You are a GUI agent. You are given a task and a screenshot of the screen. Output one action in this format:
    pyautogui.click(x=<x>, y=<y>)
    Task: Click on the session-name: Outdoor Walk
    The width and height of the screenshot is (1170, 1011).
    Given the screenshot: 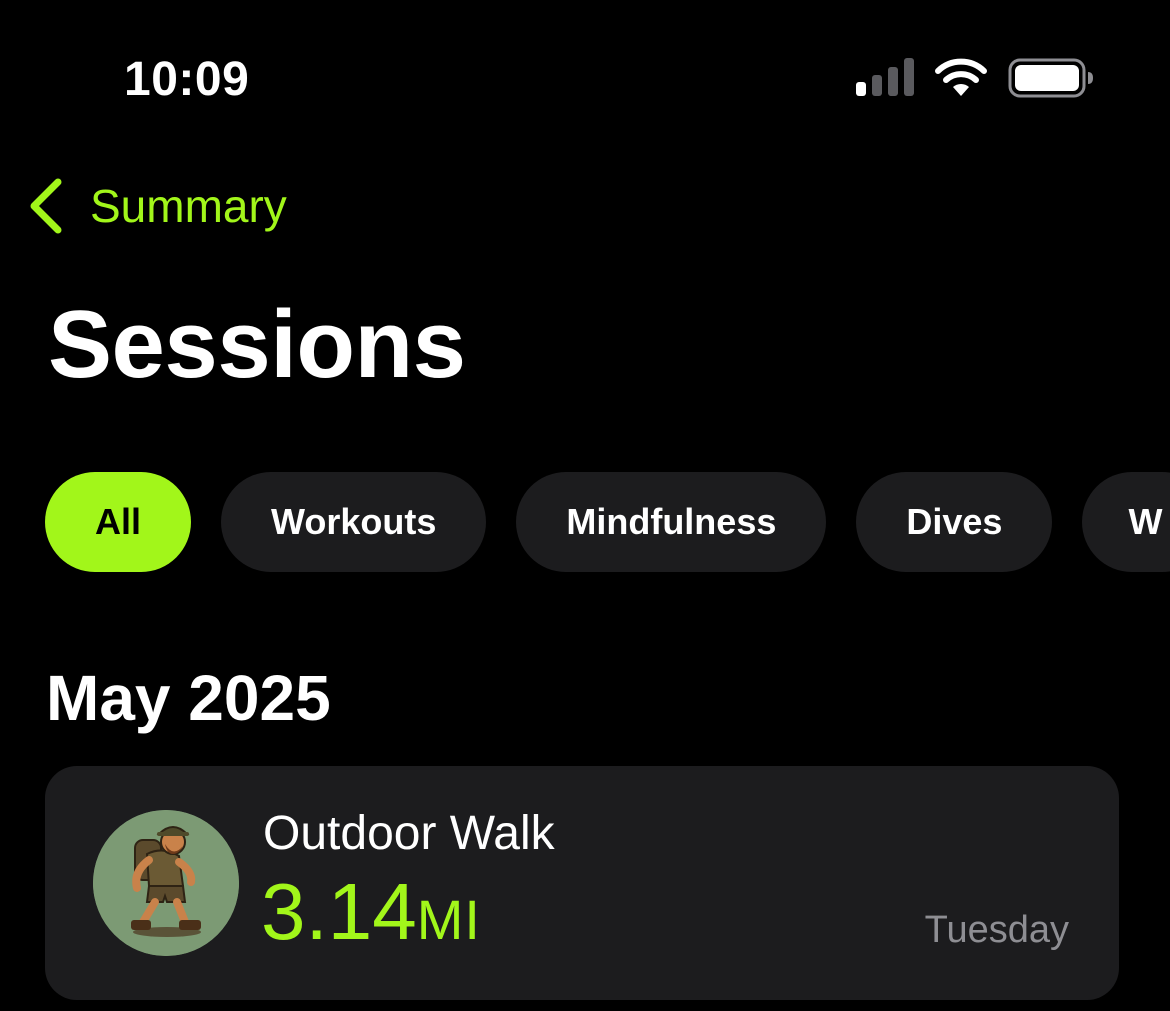 What is the action you would take?
    pyautogui.click(x=409, y=833)
    